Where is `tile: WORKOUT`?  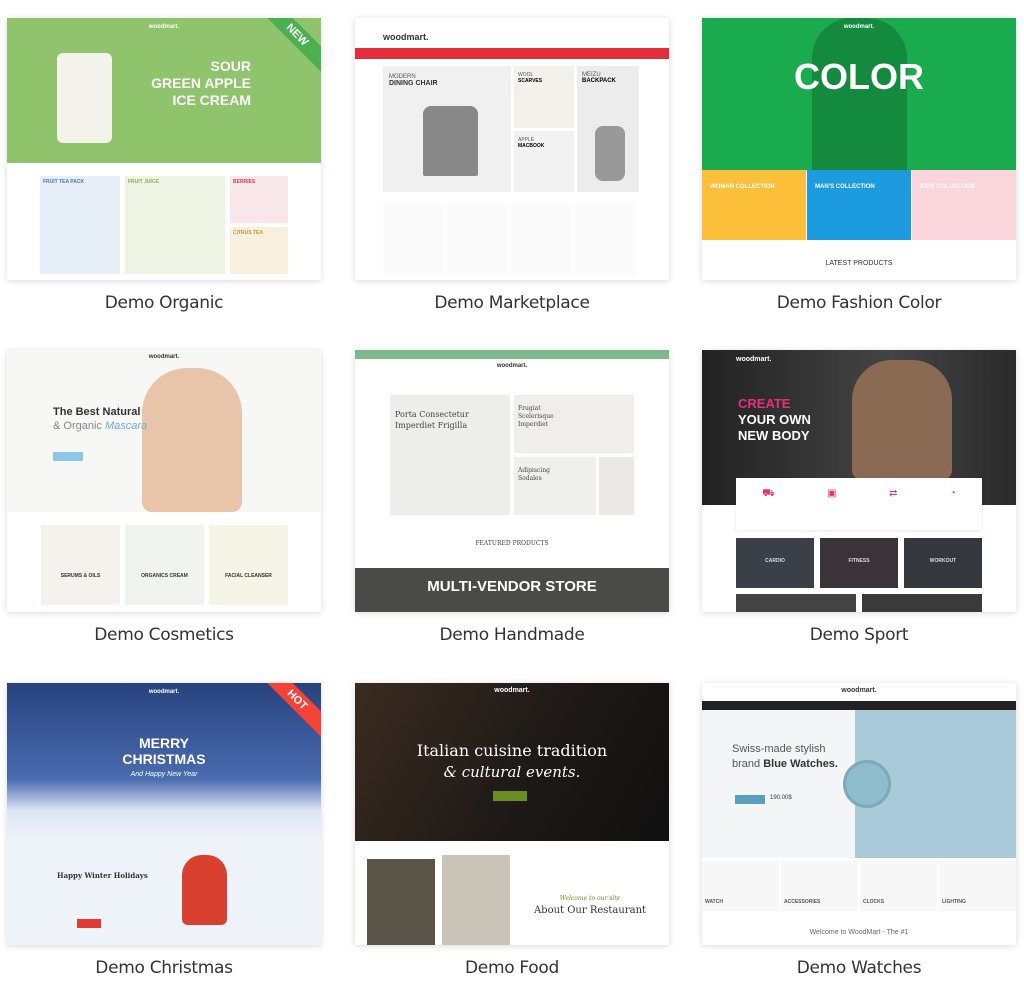 tile: WORKOUT is located at coordinates (943, 563).